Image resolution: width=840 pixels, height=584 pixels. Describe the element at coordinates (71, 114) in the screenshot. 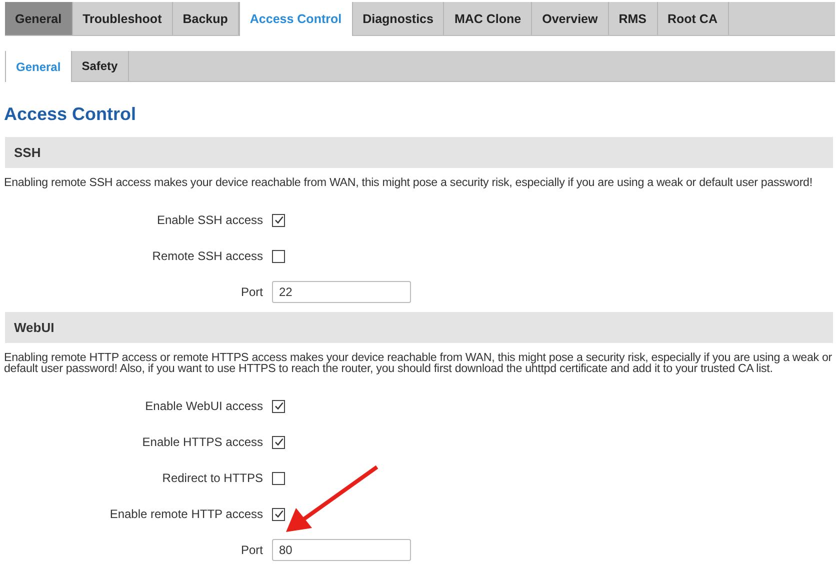

I see `page-title: Access Control` at that location.